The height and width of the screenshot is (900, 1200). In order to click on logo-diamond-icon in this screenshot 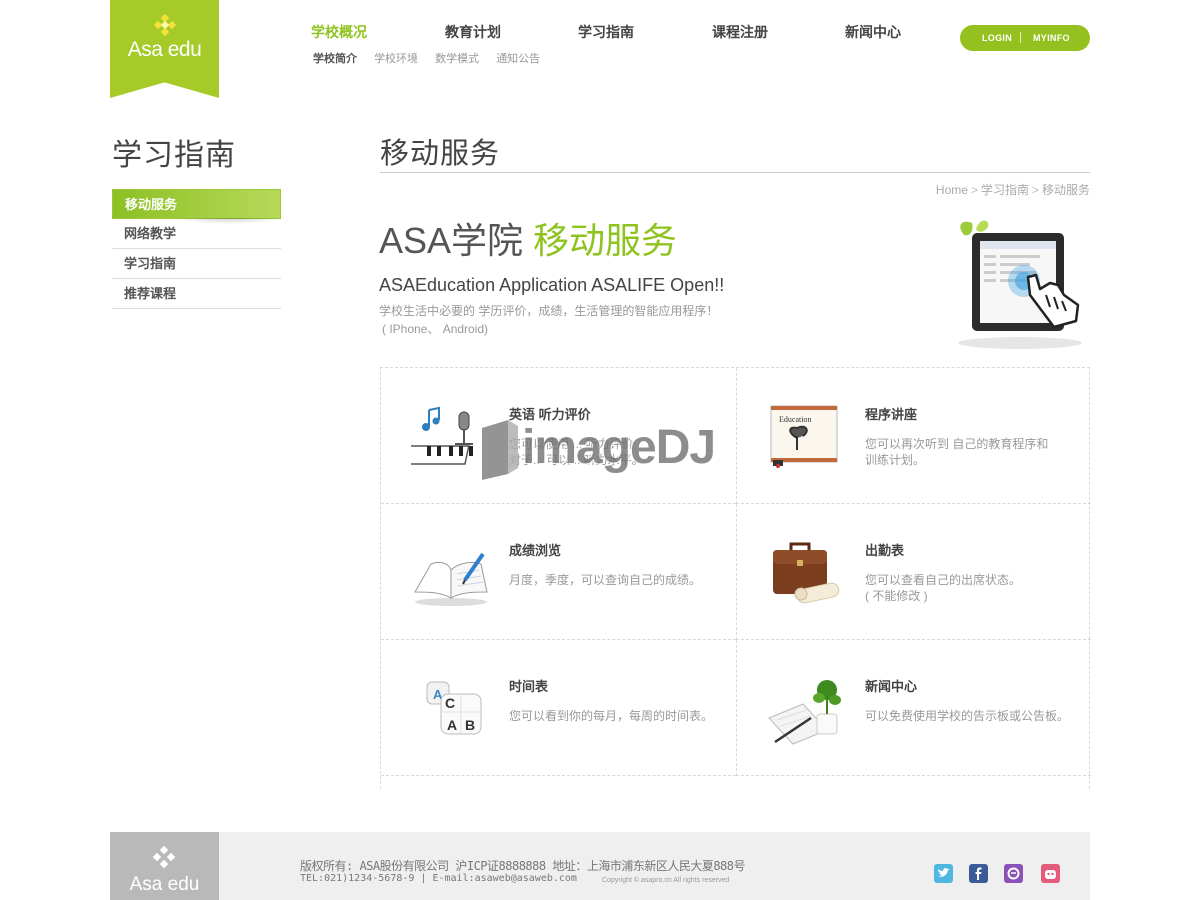, I will do `click(164, 857)`.